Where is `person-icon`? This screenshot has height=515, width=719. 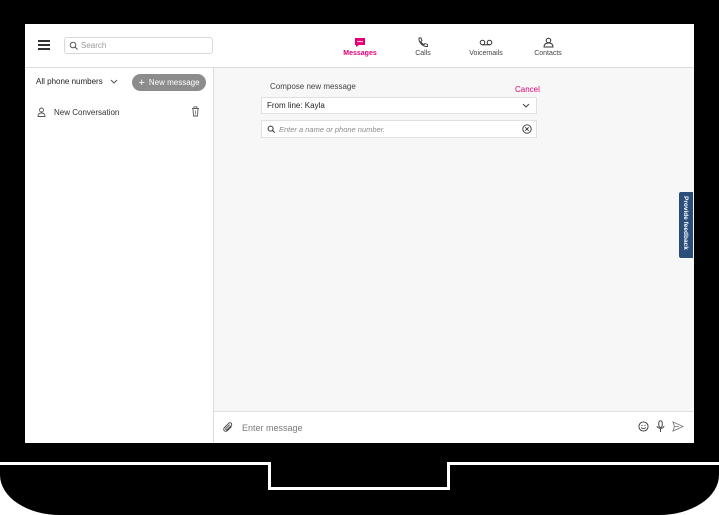
person-icon is located at coordinates (41, 112).